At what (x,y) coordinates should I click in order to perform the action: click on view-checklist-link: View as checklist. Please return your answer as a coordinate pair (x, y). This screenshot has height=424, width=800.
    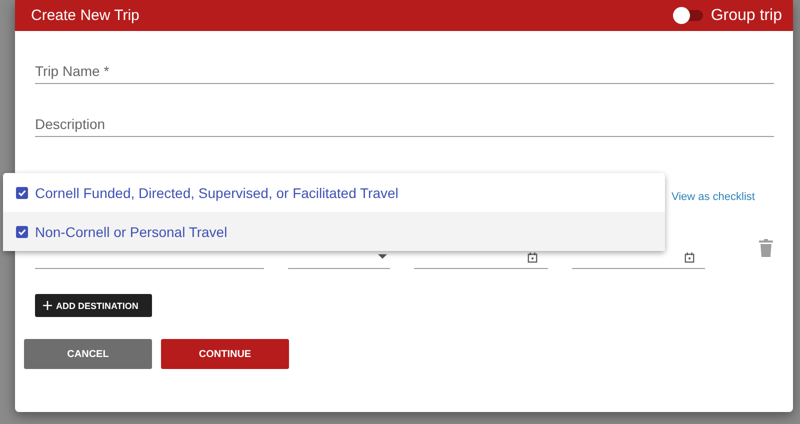
    Looking at the image, I should click on (713, 197).